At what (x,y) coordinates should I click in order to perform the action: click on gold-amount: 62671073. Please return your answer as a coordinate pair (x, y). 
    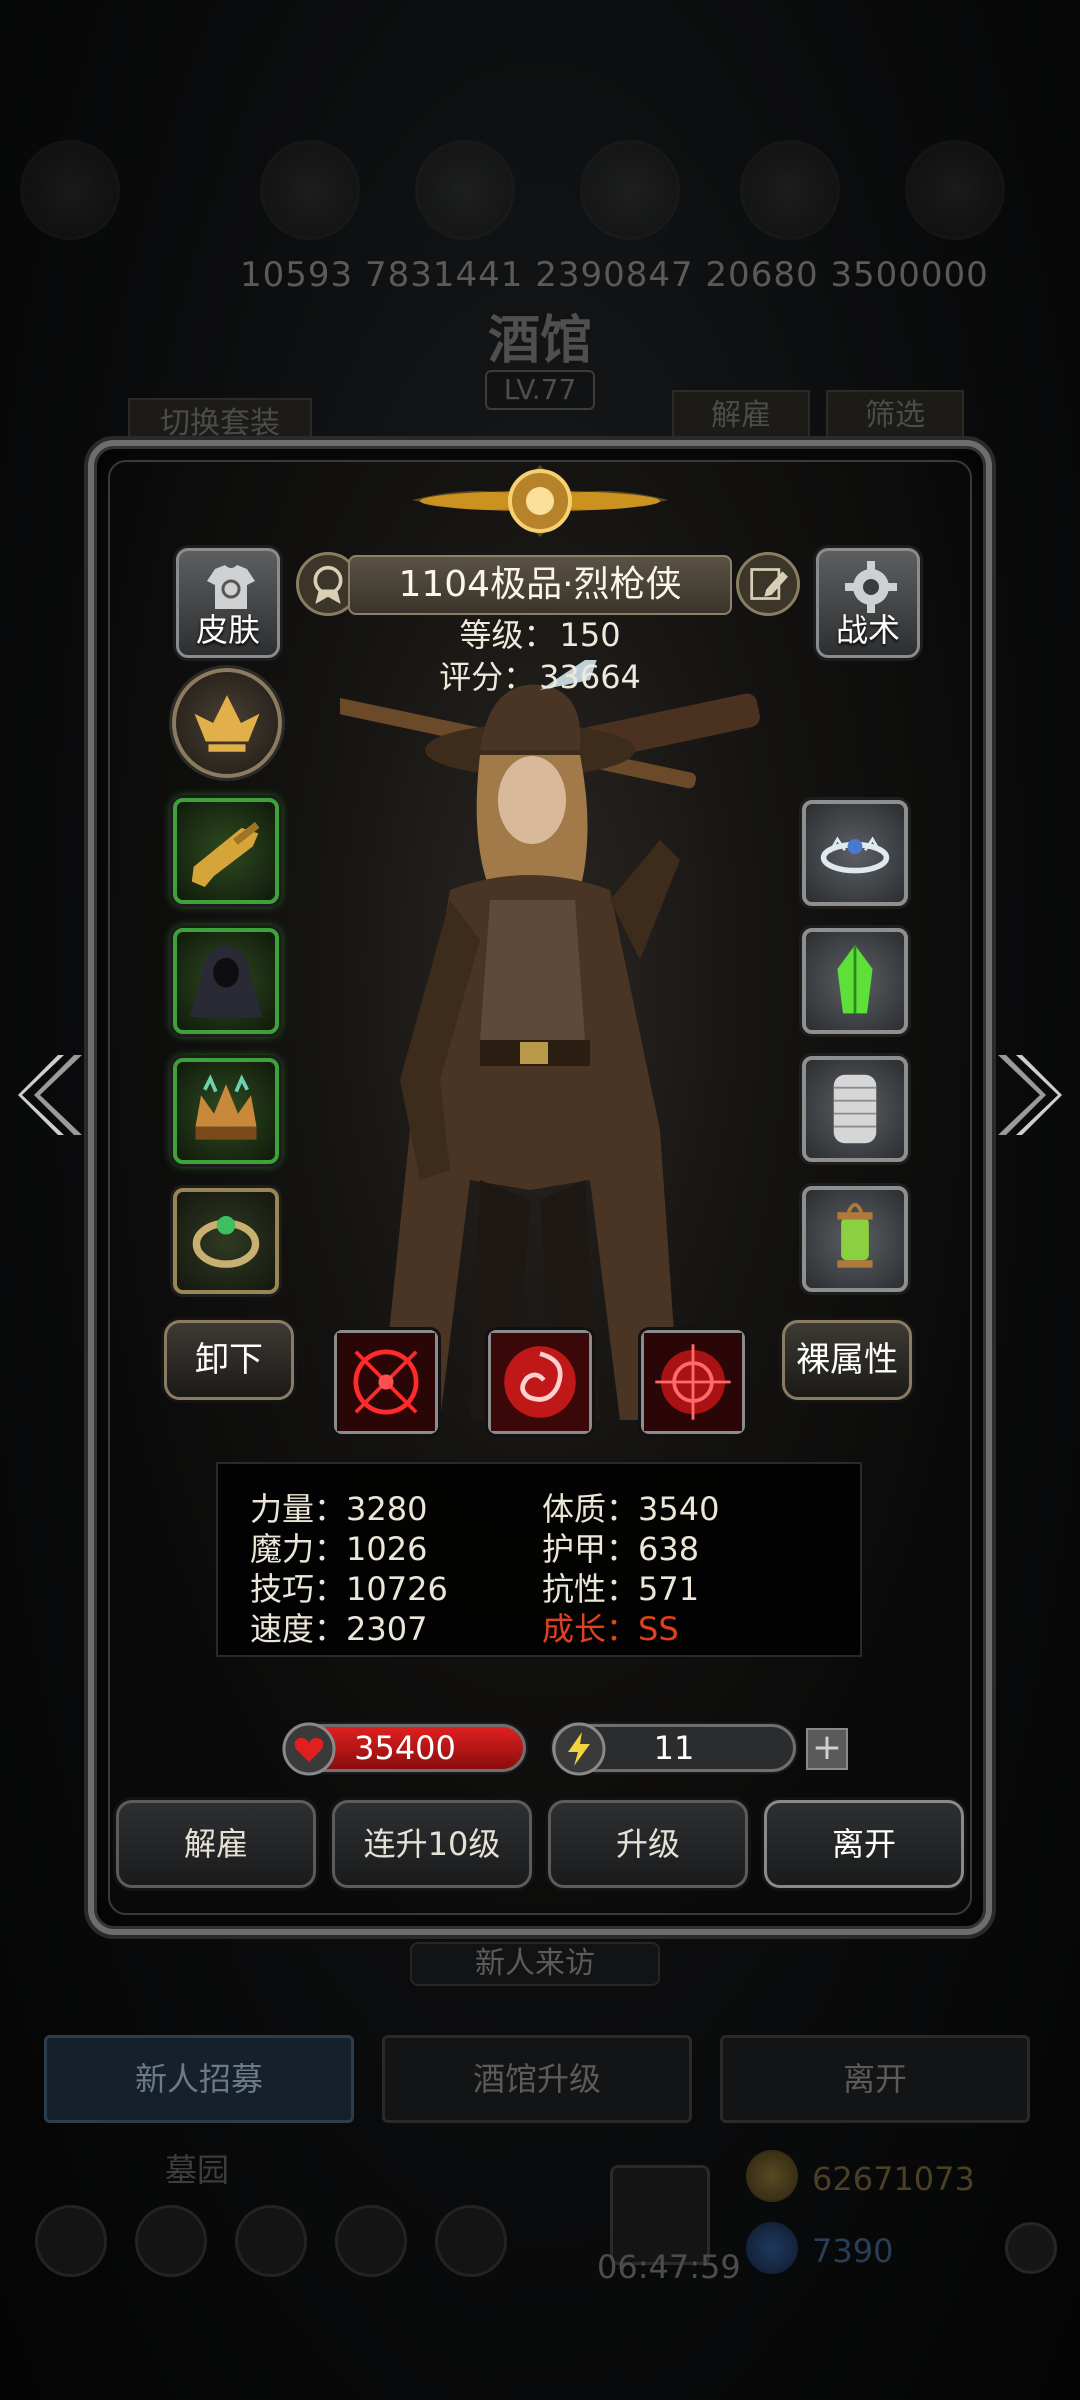
    Looking at the image, I should click on (893, 2179).